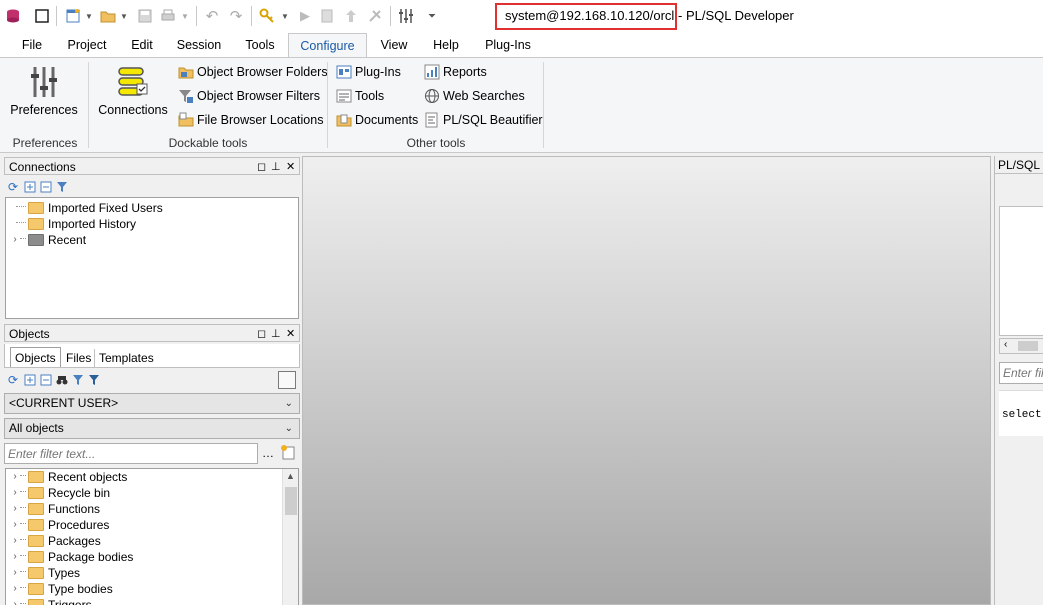 This screenshot has width=1043, height=605. Describe the element at coordinates (76, 224) in the screenshot. I see `tree-item-imported-history: Imported History` at that location.